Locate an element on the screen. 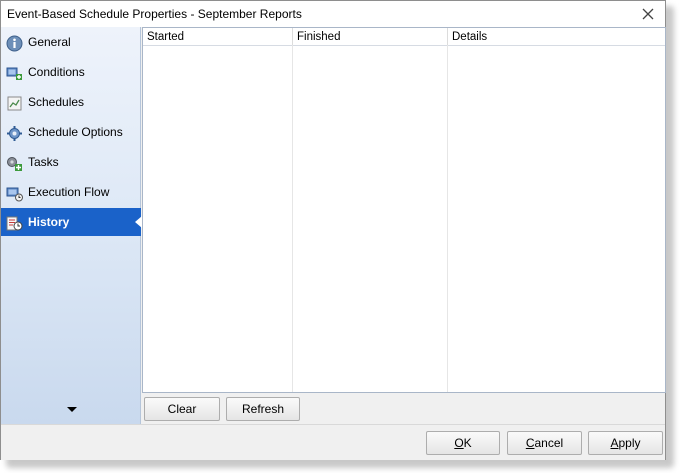 This screenshot has height=473, width=682. tasks-icon is located at coordinates (14, 162).